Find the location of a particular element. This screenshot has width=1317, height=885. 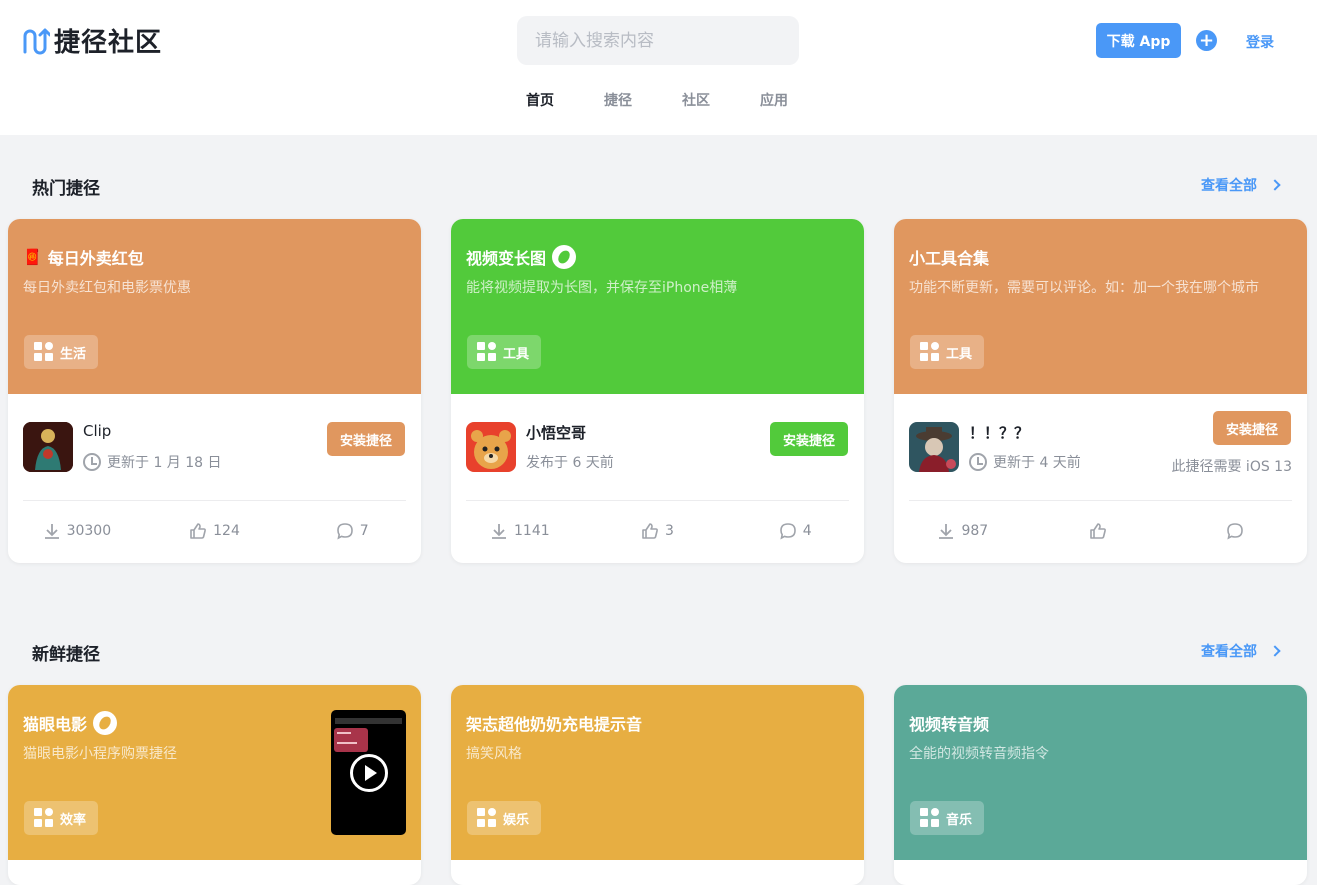

like-count: 124 is located at coordinates (215, 531).